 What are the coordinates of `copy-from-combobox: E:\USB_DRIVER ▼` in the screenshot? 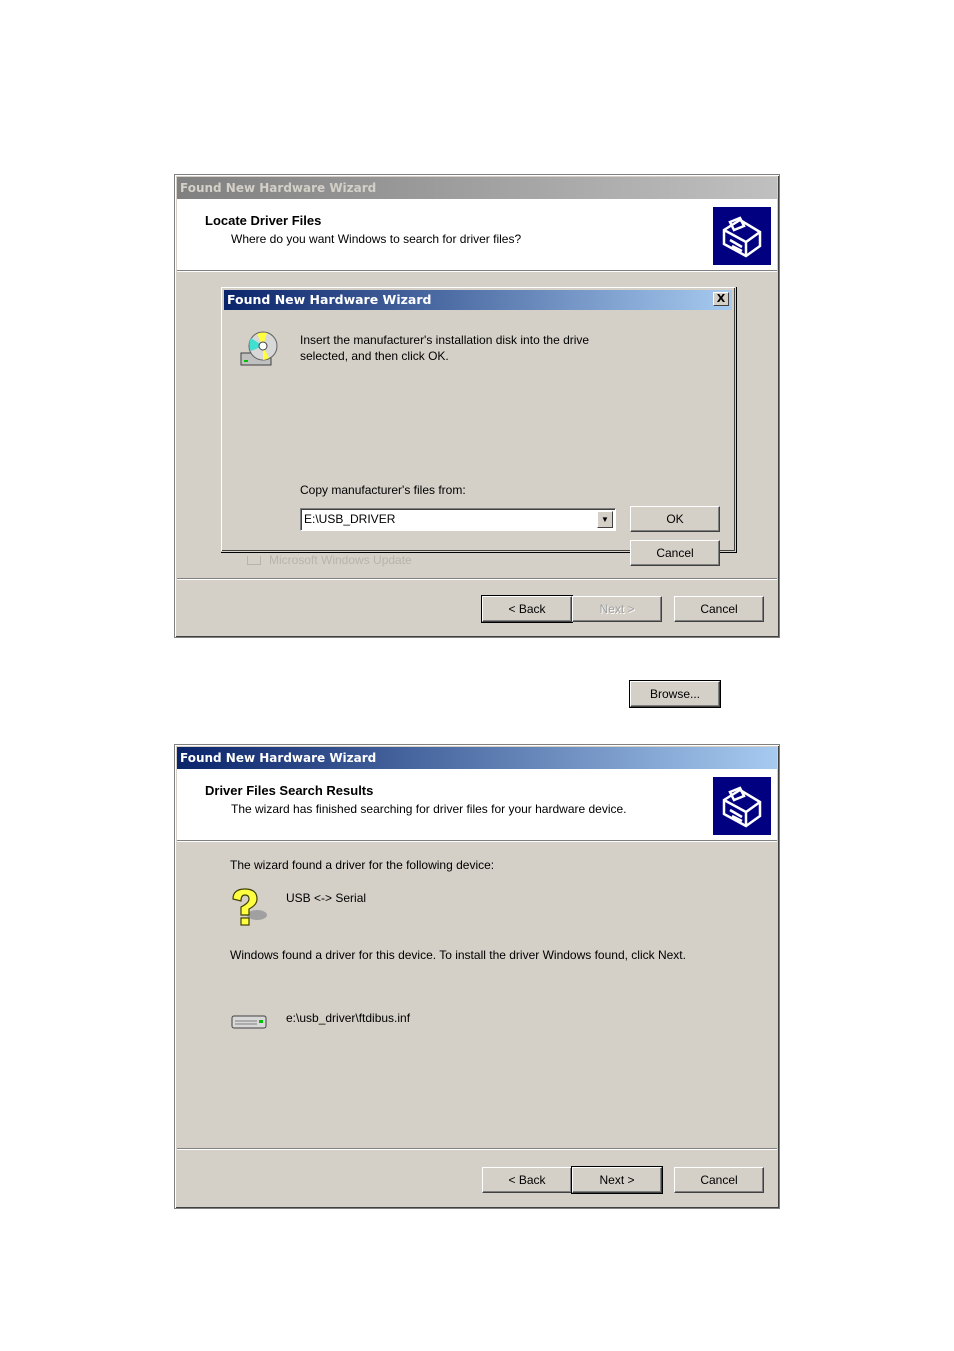 It's located at (458, 519).